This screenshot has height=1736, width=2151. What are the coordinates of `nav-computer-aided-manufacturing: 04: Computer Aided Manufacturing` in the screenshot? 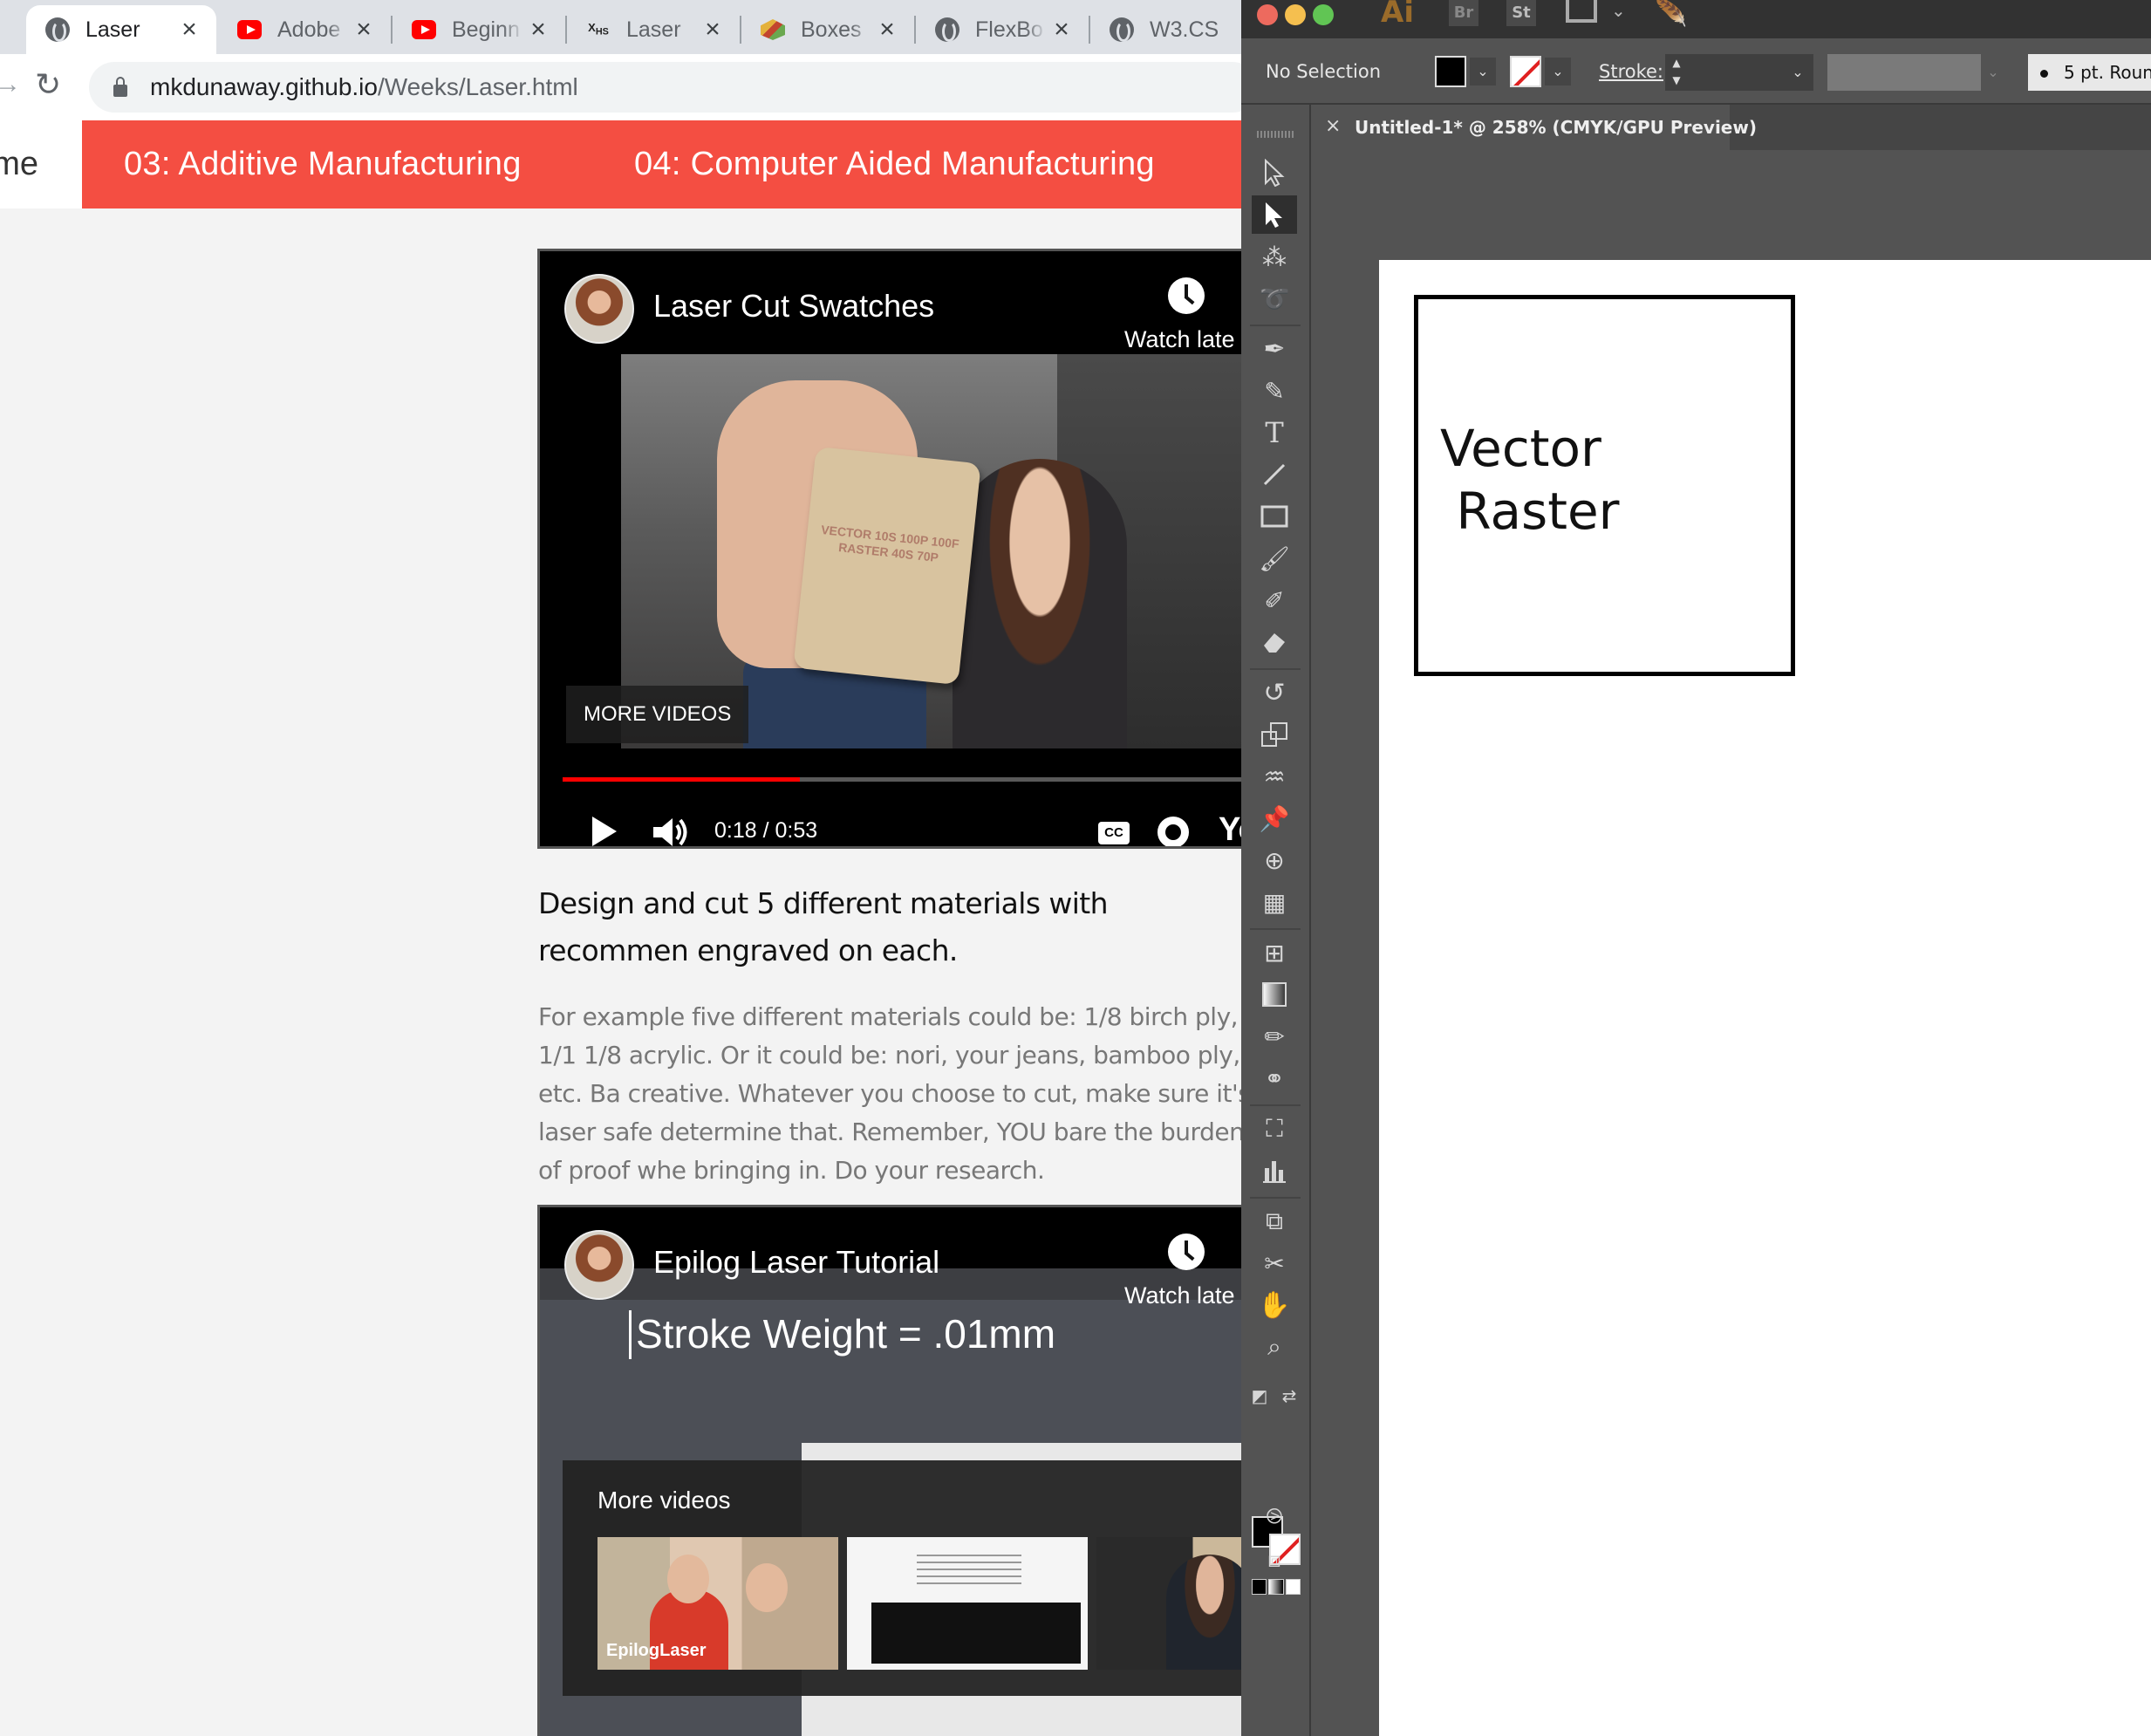 It's located at (894, 164).